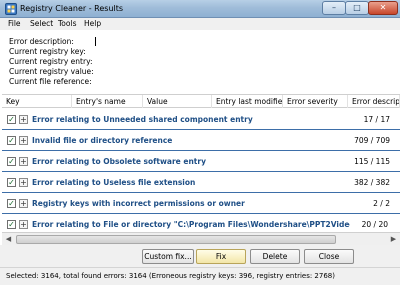 The height and width of the screenshot is (285, 400). I want to click on error-group-count: 115 / 115, so click(372, 161).